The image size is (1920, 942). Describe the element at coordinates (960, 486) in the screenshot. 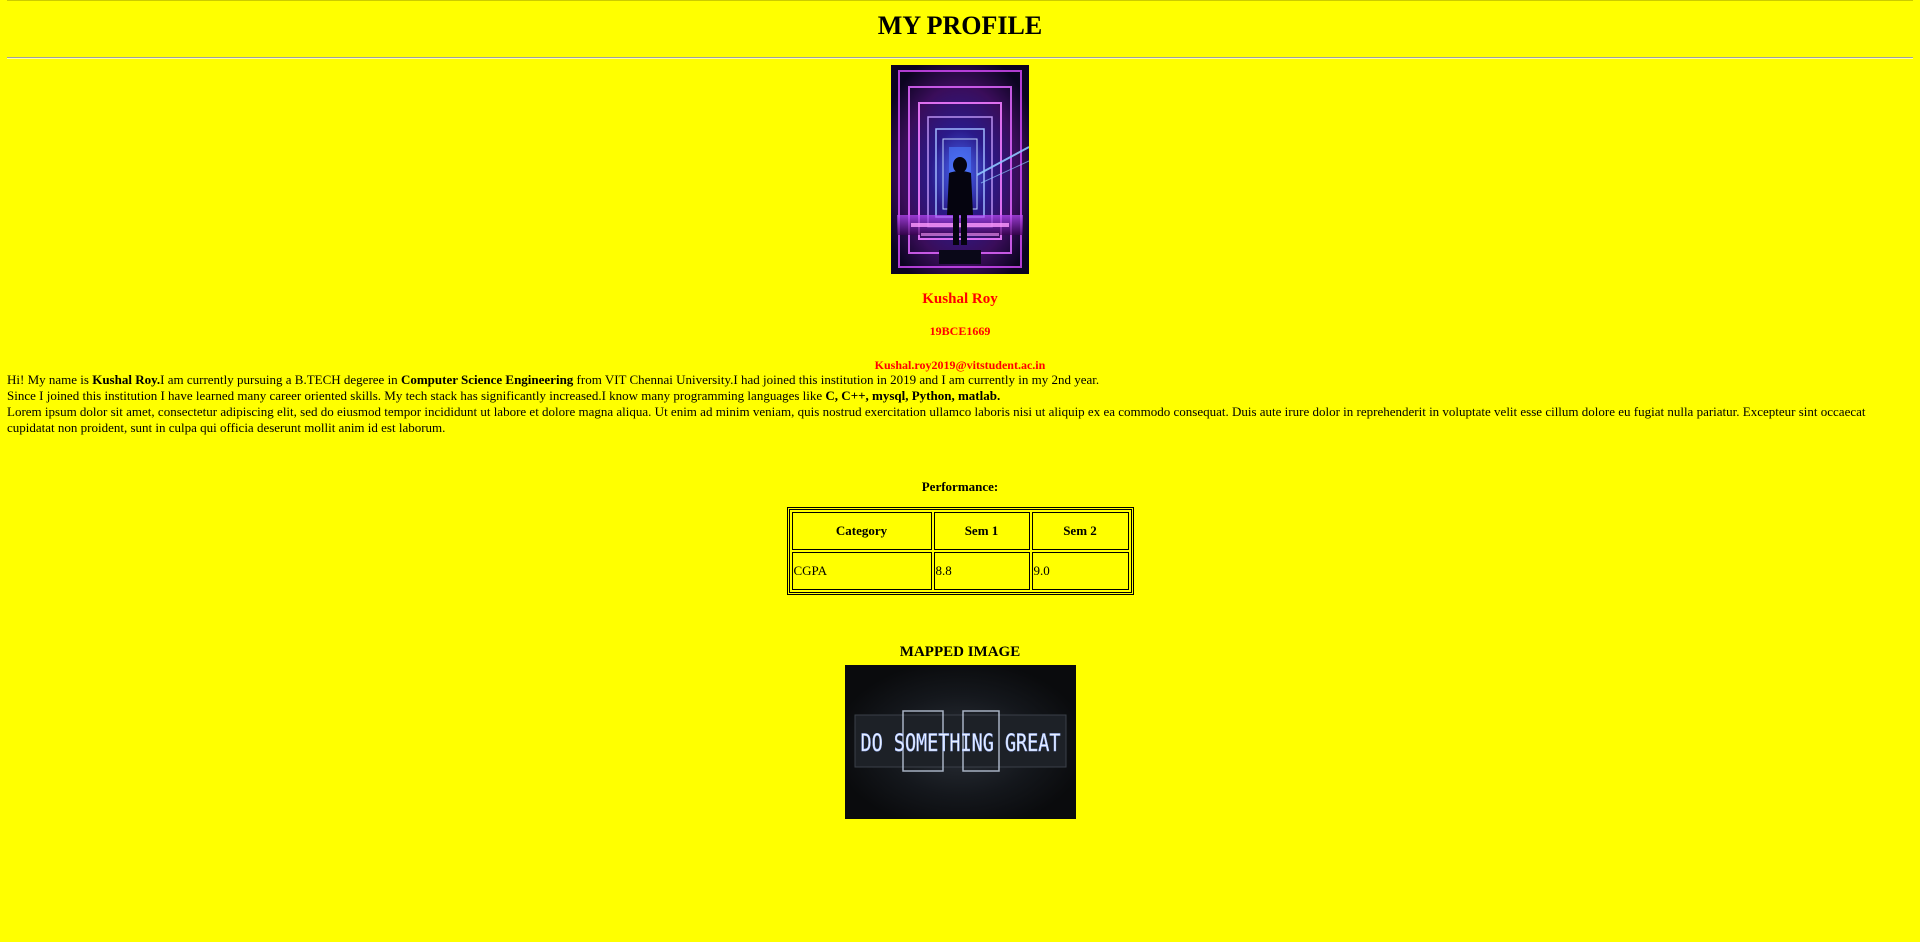

I see `performance-heading: Performance:` at that location.